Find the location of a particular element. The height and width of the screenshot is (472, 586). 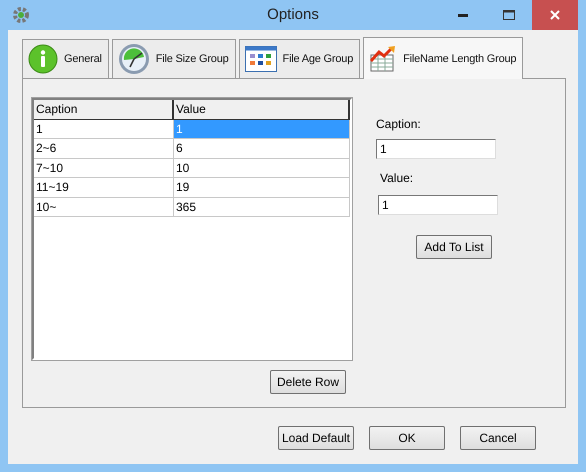

caption-field: 1 is located at coordinates (436, 149).